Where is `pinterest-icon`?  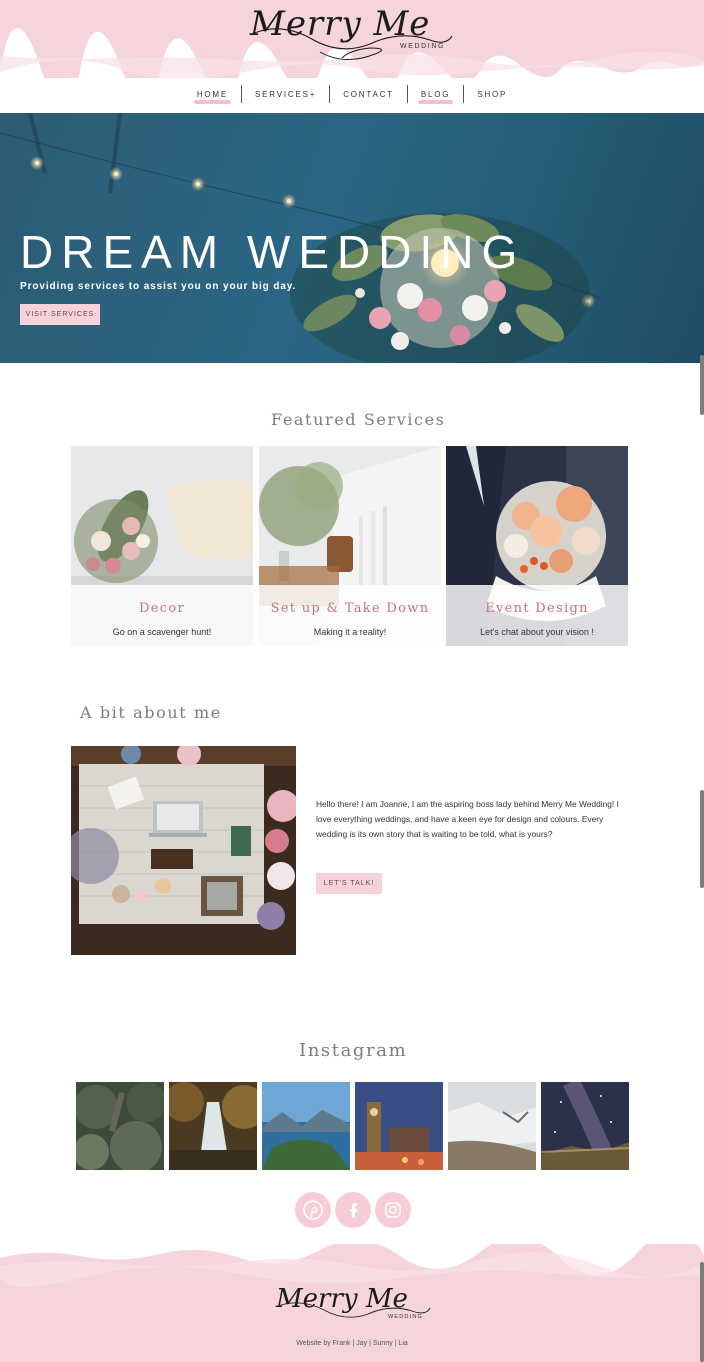
pinterest-icon is located at coordinates (313, 1210).